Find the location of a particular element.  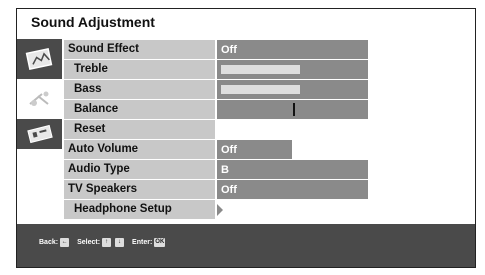

treble-slider is located at coordinates (292, 69).